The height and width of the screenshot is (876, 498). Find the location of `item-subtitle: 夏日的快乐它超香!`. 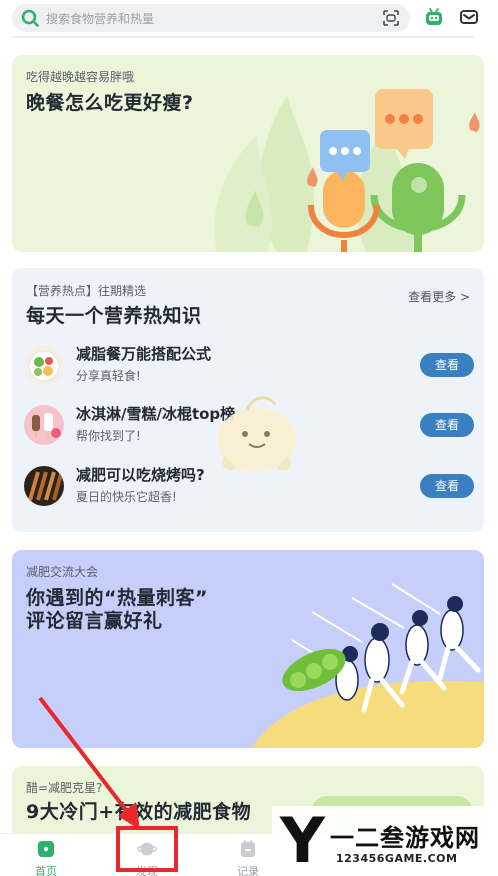

item-subtitle: 夏日的快乐它超香! is located at coordinates (126, 497).